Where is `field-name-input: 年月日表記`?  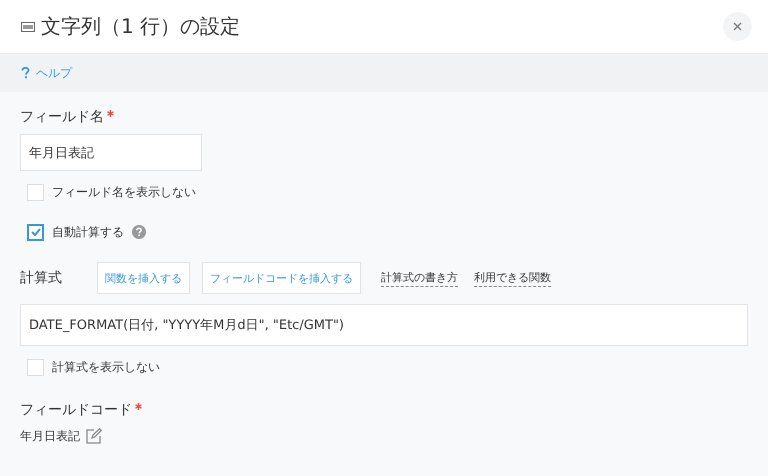
field-name-input: 年月日表記 is located at coordinates (111, 152).